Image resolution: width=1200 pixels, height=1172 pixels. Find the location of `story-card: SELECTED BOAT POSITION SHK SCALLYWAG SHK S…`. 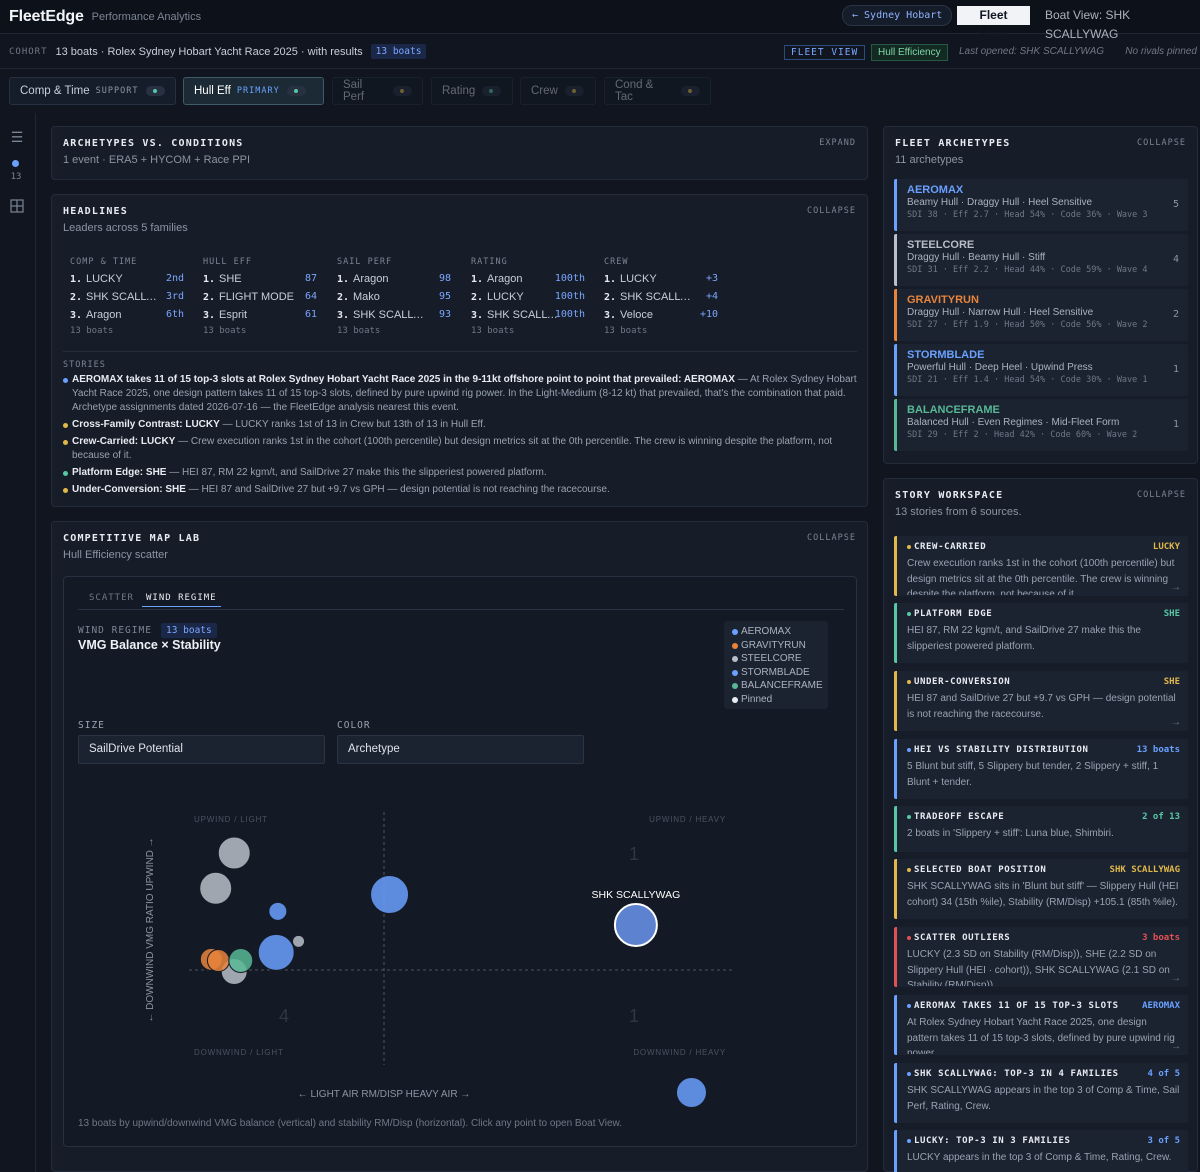

story-card: SELECTED BOAT POSITION SHK SCALLYWAG SHK S… is located at coordinates (1041, 889).